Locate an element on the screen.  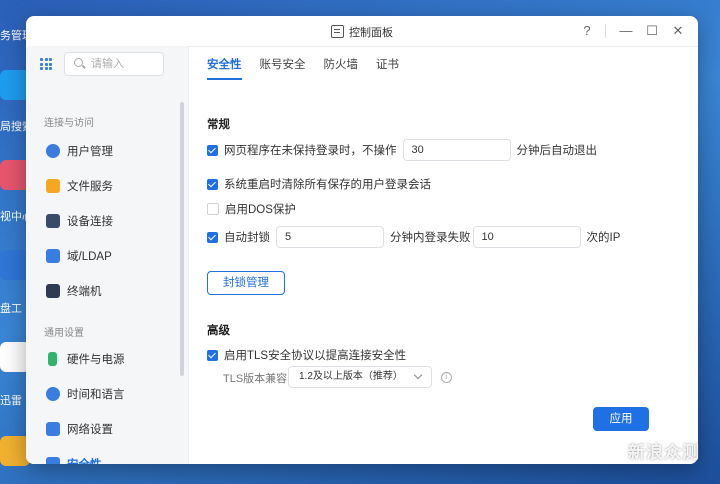
section-title-general: 通用设置 is located at coordinates (64, 333).